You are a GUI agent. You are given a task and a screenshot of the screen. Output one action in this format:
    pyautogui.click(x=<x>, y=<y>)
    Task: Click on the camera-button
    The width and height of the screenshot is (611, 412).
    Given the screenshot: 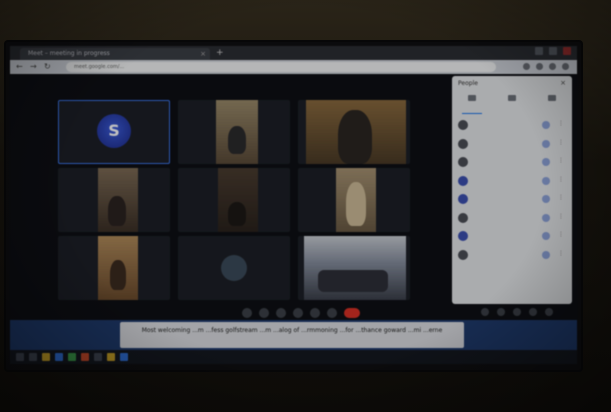 What is the action you would take?
    pyautogui.click(x=264, y=313)
    